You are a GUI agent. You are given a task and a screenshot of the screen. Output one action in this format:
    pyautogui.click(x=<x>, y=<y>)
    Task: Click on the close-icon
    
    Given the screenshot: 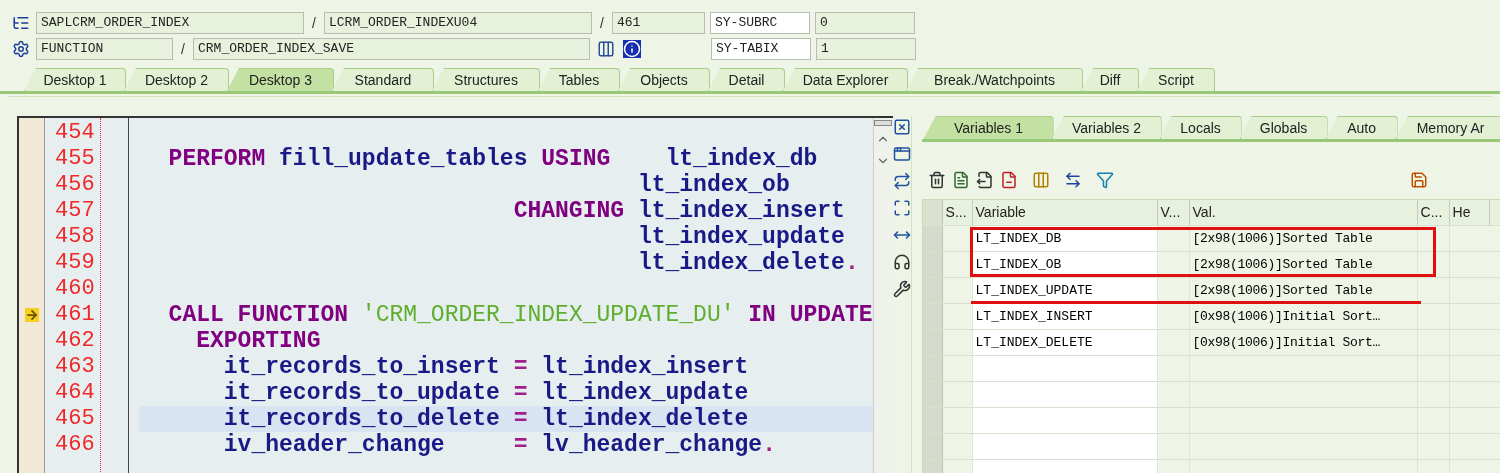 What is the action you would take?
    pyautogui.click(x=901, y=127)
    